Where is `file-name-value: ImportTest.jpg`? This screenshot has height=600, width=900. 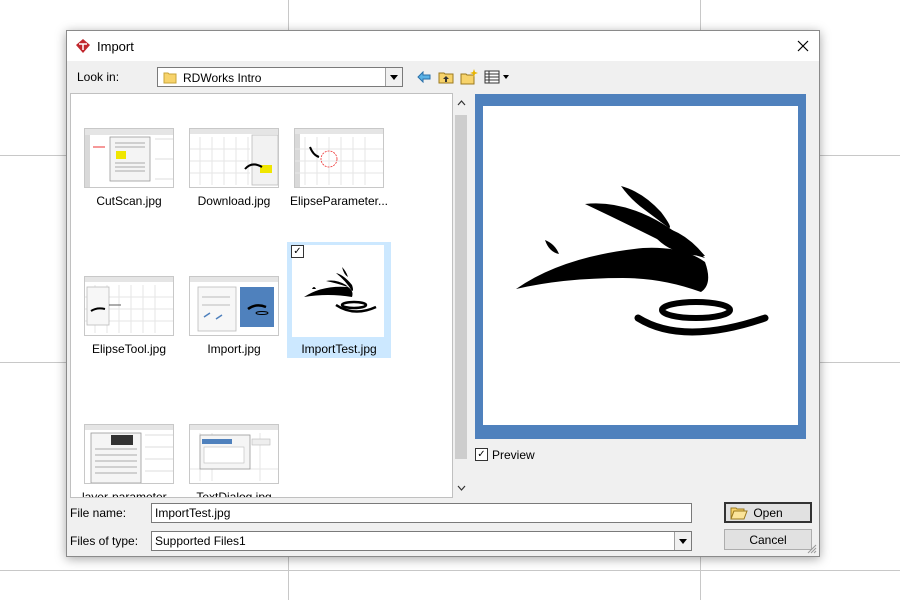
file-name-value: ImportTest.jpg is located at coordinates (193, 513).